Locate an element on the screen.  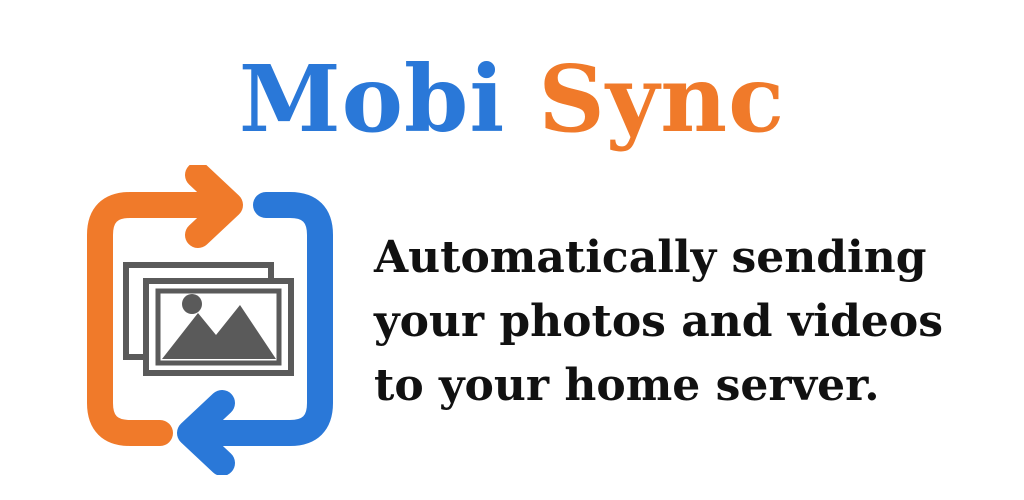
tagline-line-1: Automatically sending is located at coordinates (650, 257).